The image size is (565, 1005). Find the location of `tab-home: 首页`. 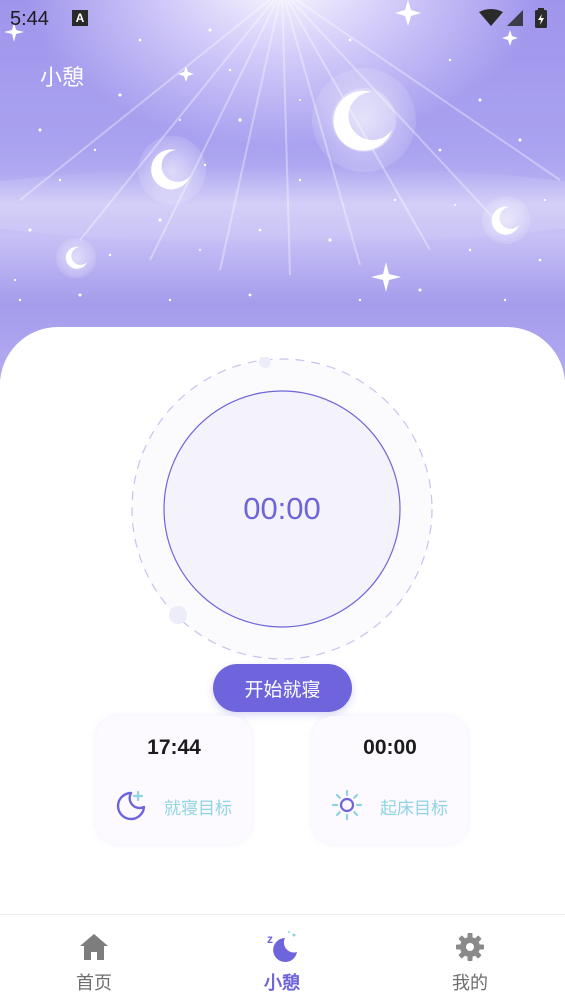

tab-home: 首页 is located at coordinates (94, 960).